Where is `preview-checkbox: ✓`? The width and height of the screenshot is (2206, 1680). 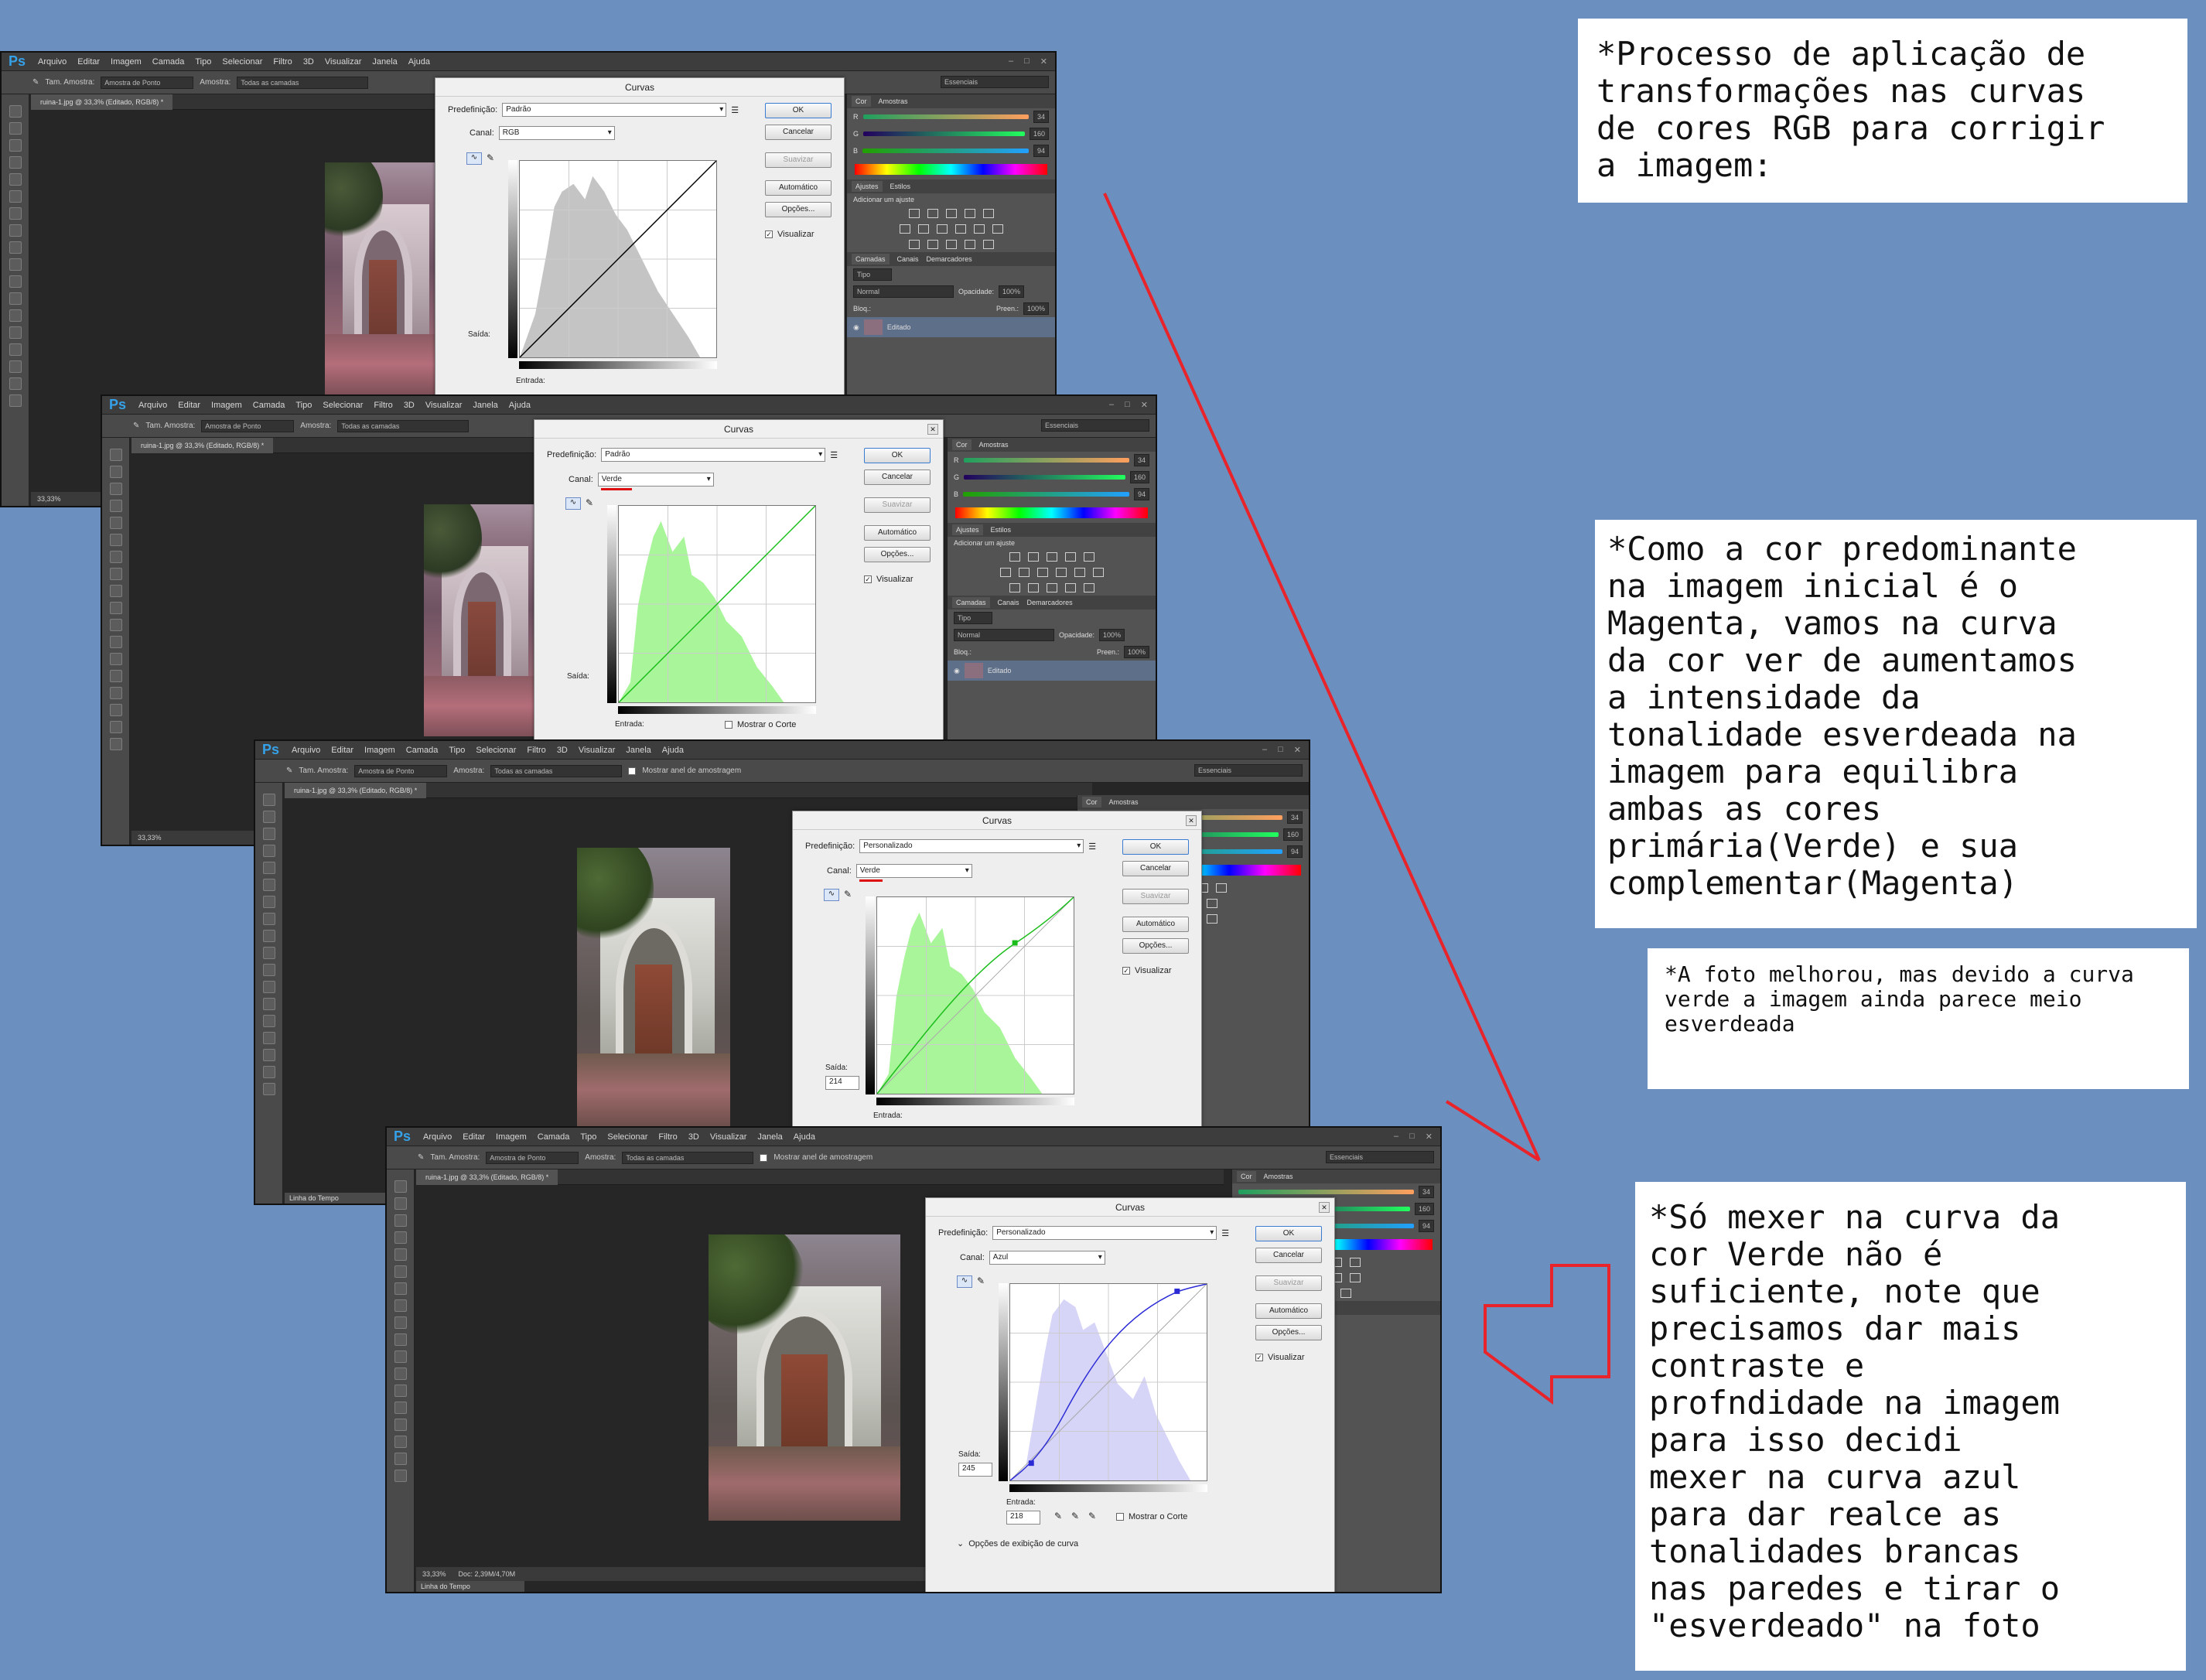 preview-checkbox: ✓ is located at coordinates (769, 234).